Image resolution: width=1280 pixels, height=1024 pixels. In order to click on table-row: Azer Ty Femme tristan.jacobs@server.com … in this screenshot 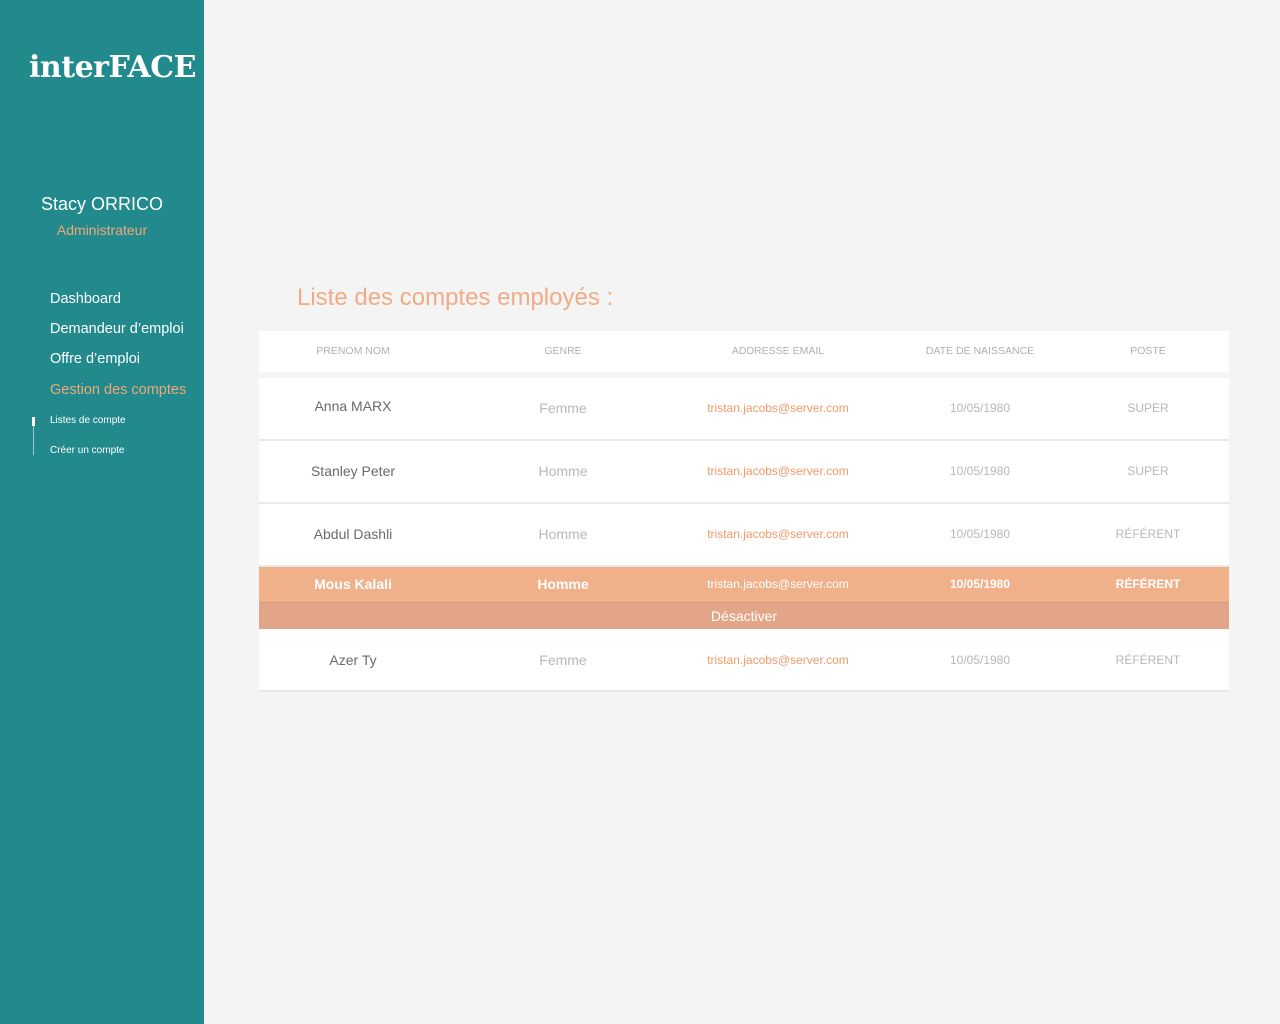, I will do `click(744, 660)`.